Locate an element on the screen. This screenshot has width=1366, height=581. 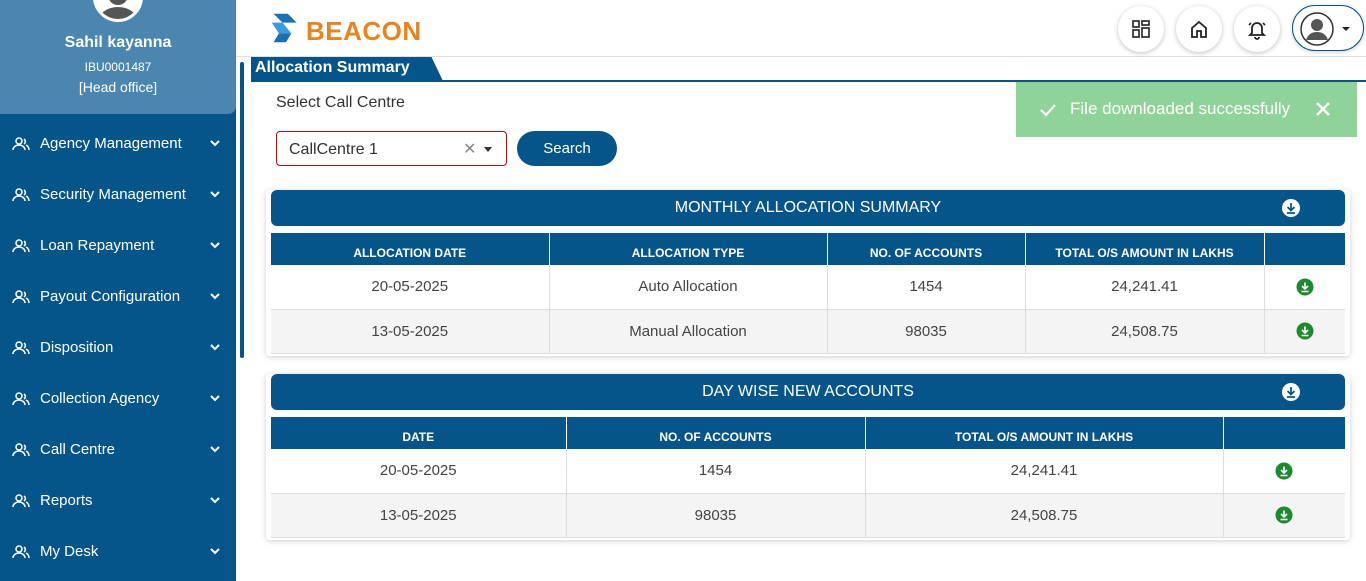
profile-card: Sahil kayanna IBU0001487 [Head office] is located at coordinates (118, 57).